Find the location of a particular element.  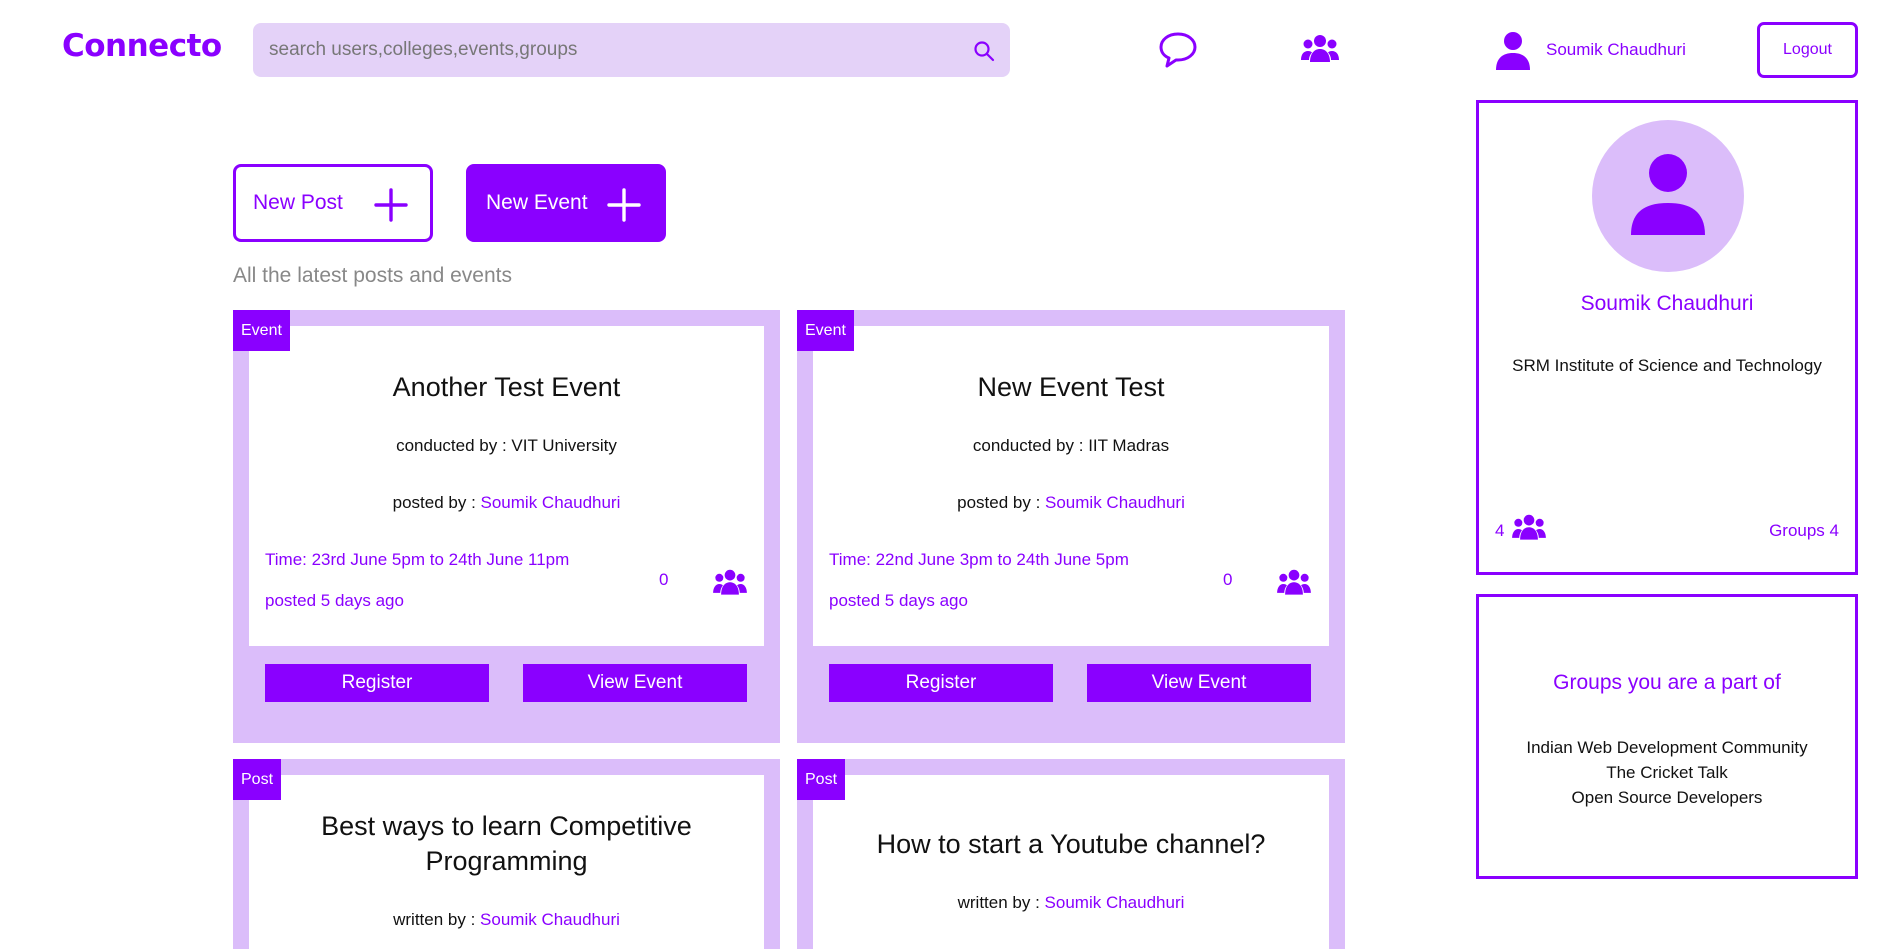

user-menu: Soumik Chaudhuri is located at coordinates (1590, 50).